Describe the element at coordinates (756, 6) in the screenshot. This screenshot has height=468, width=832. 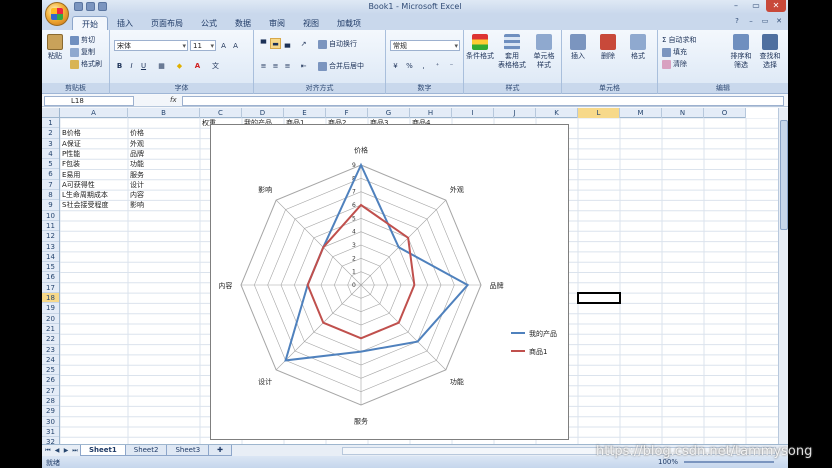
I see `restore-button: ▭` at that location.